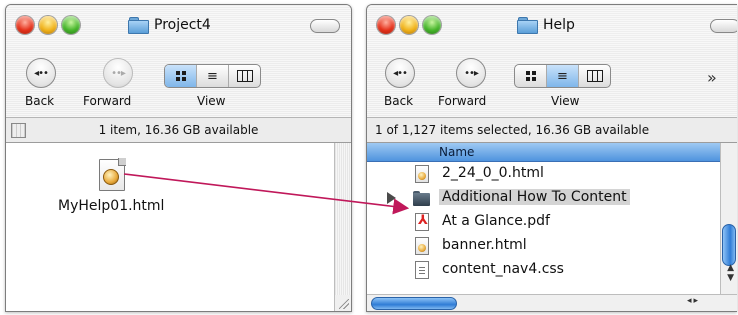 The image size is (738, 315). I want to click on toolbar: ◂•• Back ••▸ Forward ≡ View, so click(178, 82).